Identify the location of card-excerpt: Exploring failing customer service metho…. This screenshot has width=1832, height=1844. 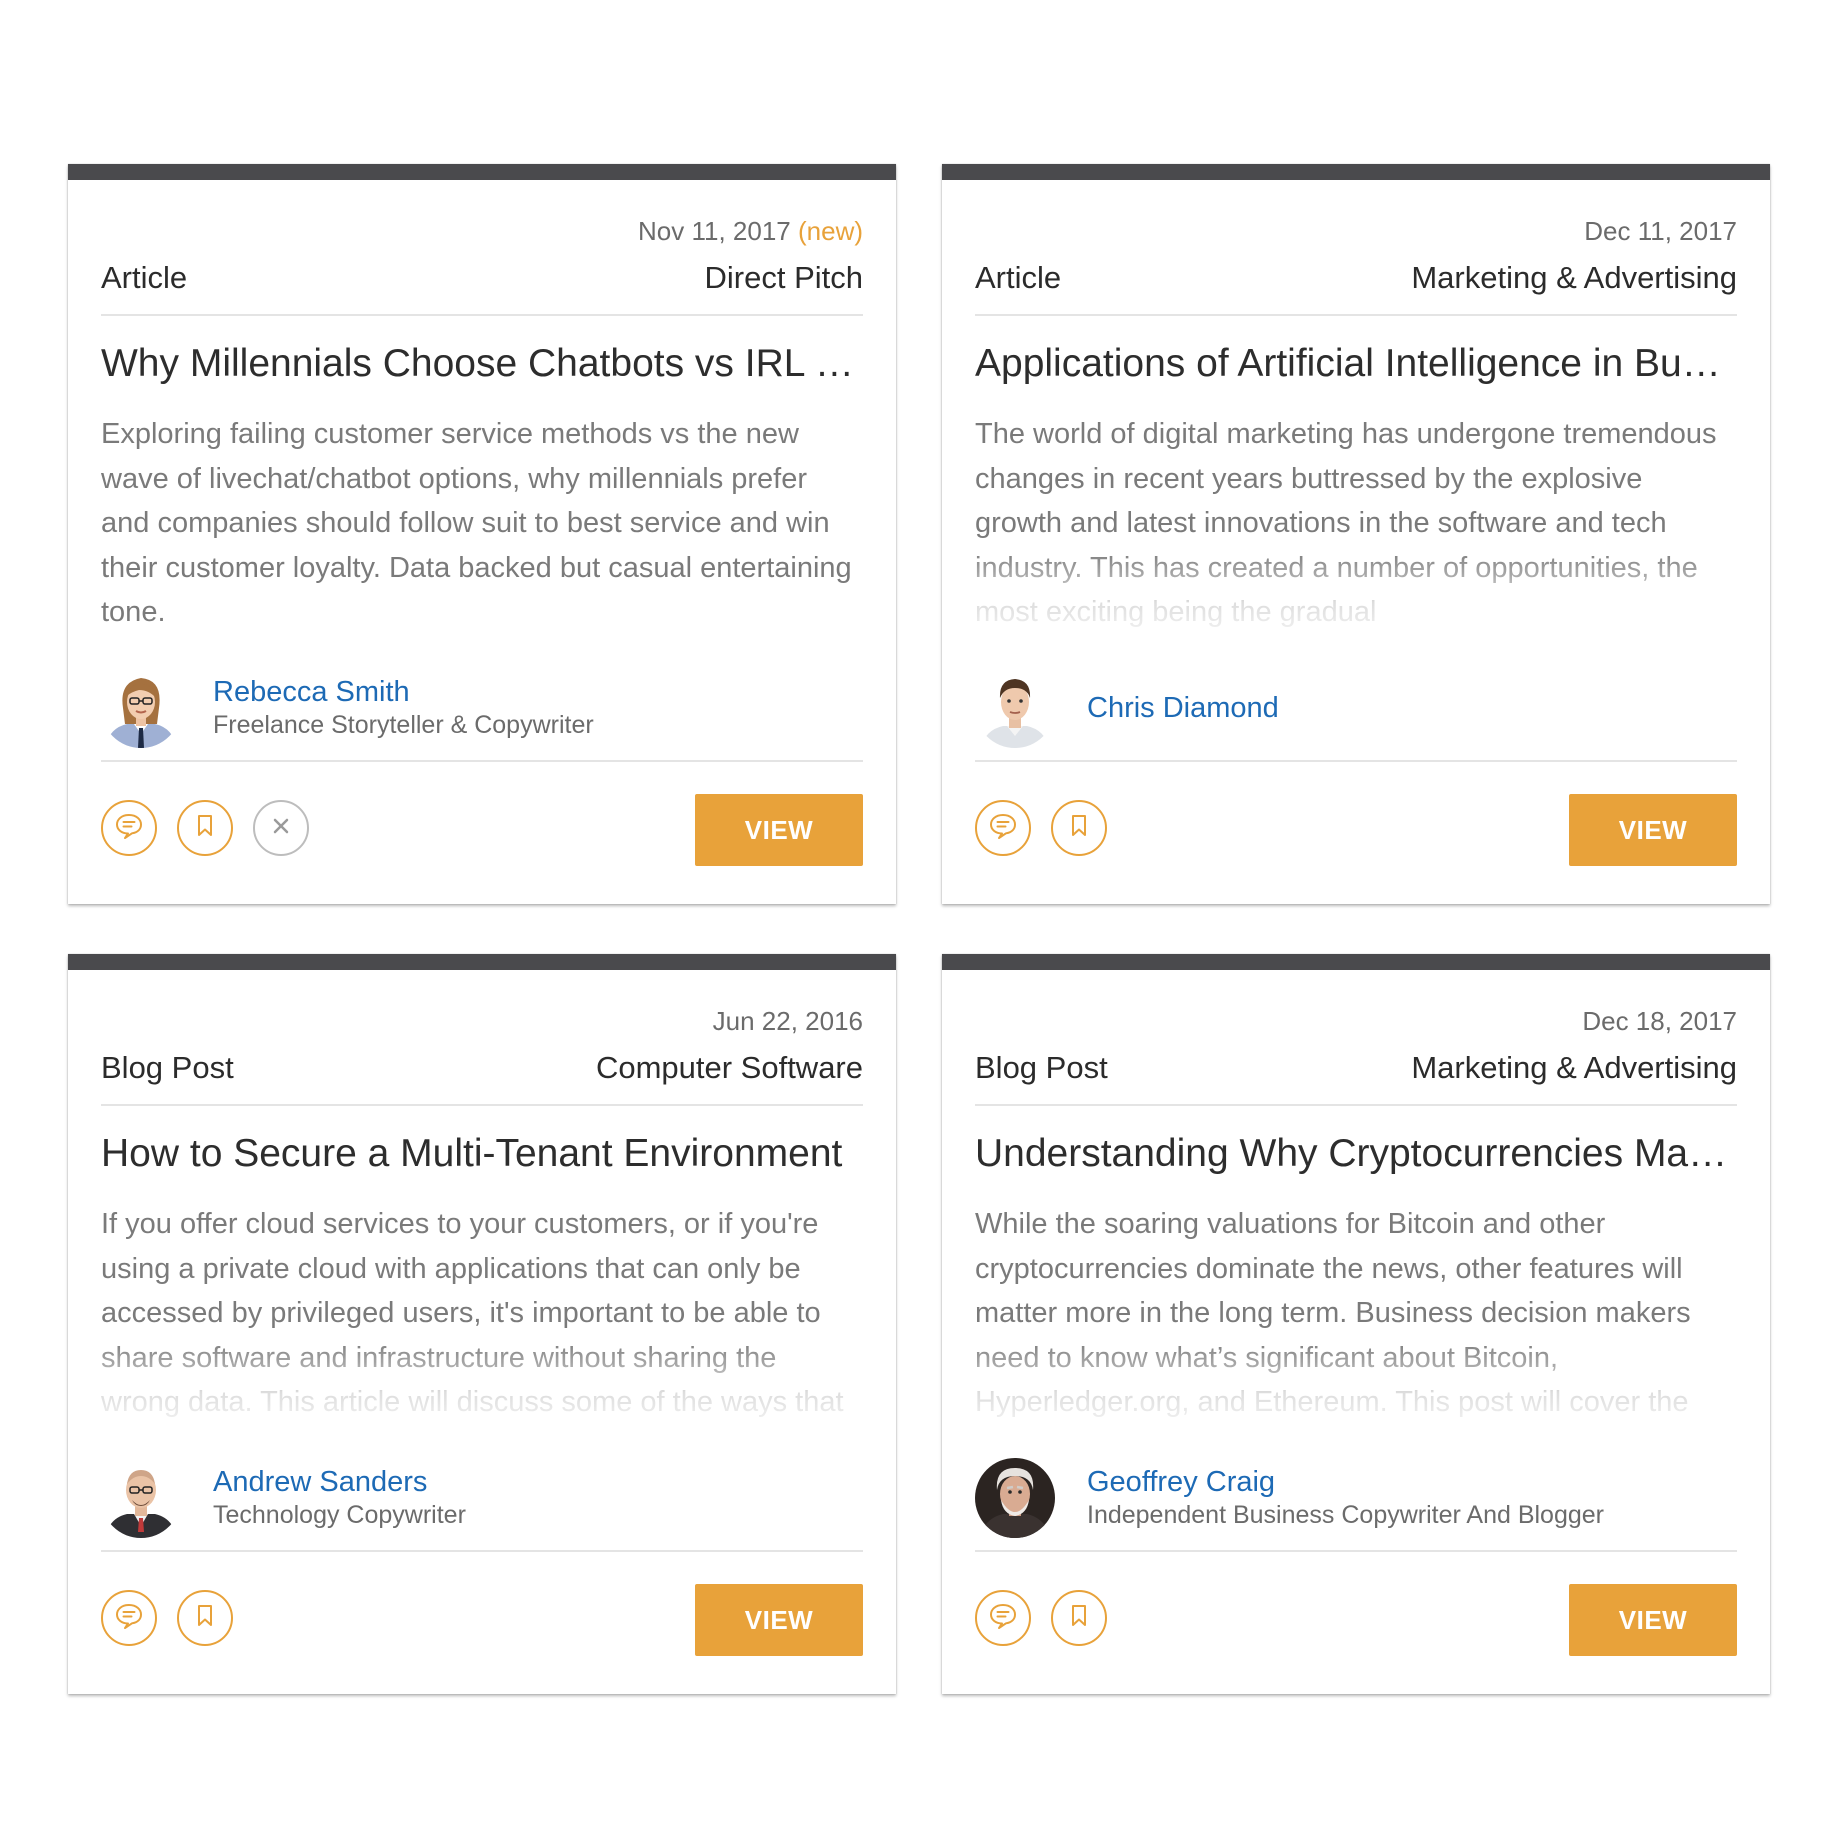
(476, 523).